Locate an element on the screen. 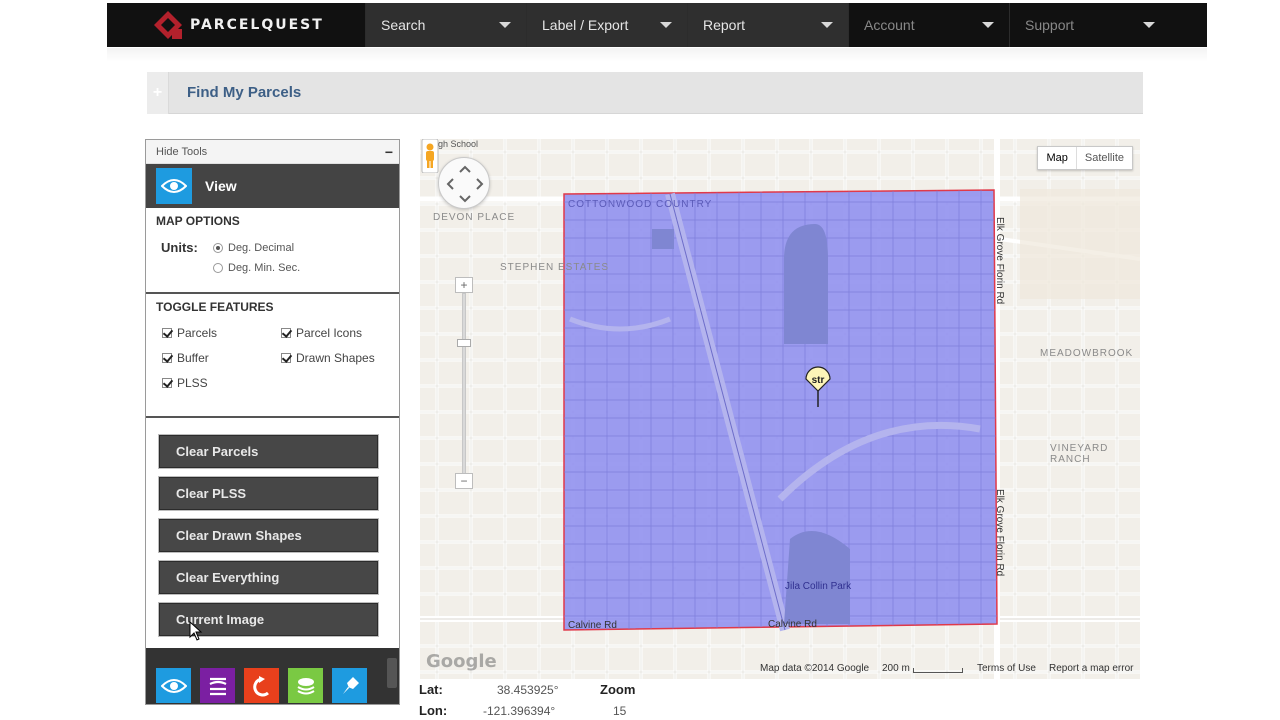  checkbox-parcels: Parcels is located at coordinates (189, 333).